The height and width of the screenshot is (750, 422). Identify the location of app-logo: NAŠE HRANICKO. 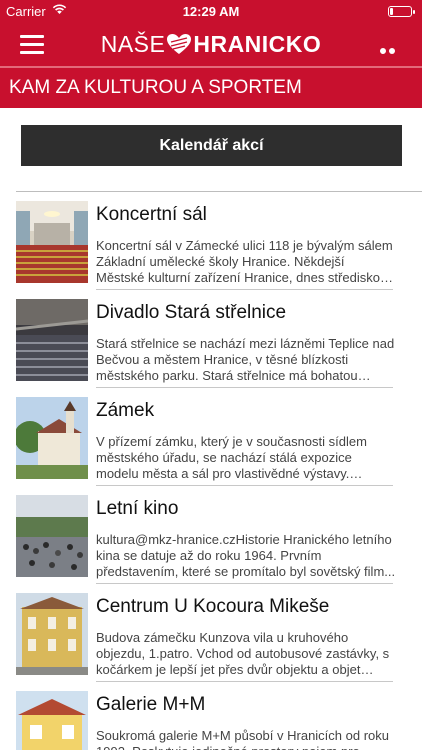
(211, 44).